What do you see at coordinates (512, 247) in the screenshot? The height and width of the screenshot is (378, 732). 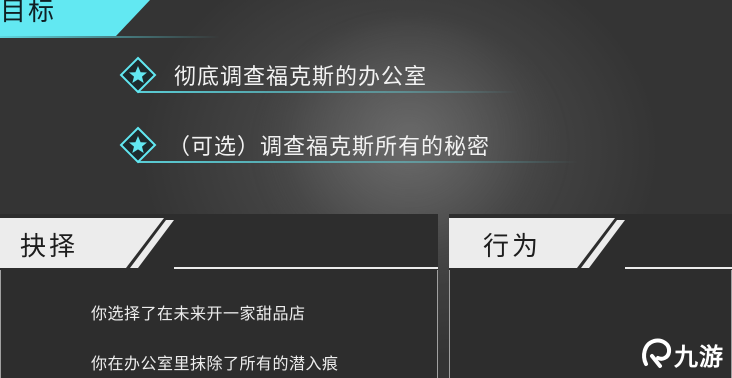 I see `actions-panel-title: 行为` at bounding box center [512, 247].